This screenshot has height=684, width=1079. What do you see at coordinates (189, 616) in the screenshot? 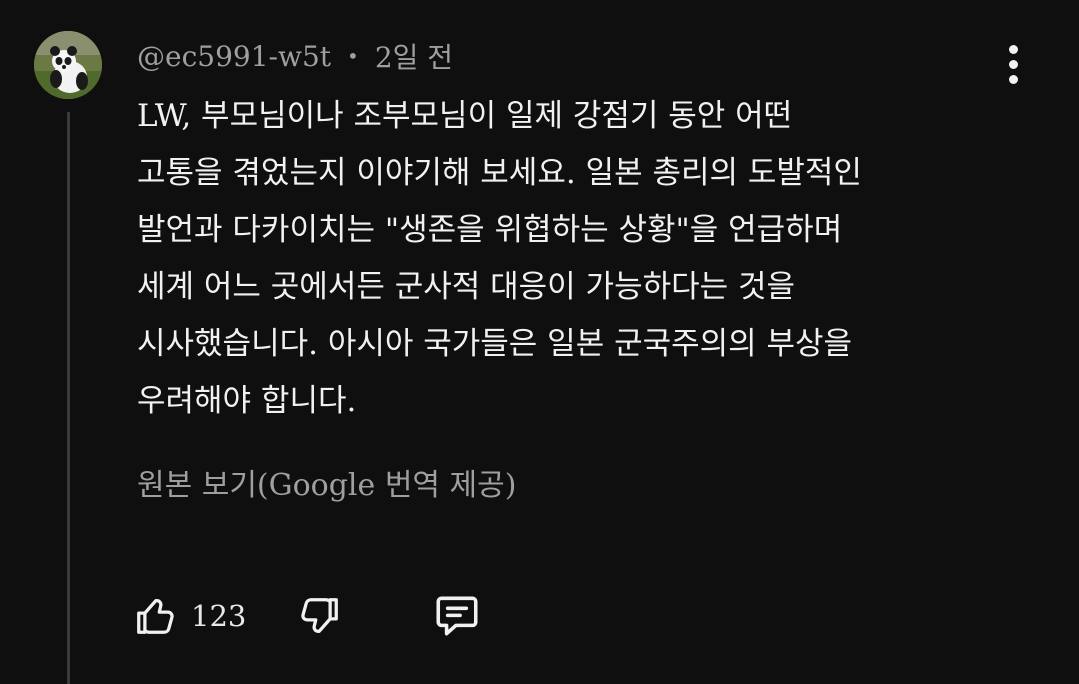
I see `like-button: 123` at bounding box center [189, 616].